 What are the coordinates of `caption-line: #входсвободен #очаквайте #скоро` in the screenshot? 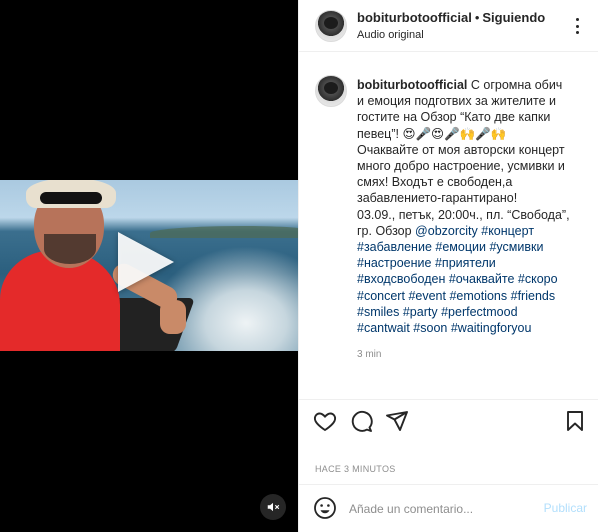 It's located at (472, 279).